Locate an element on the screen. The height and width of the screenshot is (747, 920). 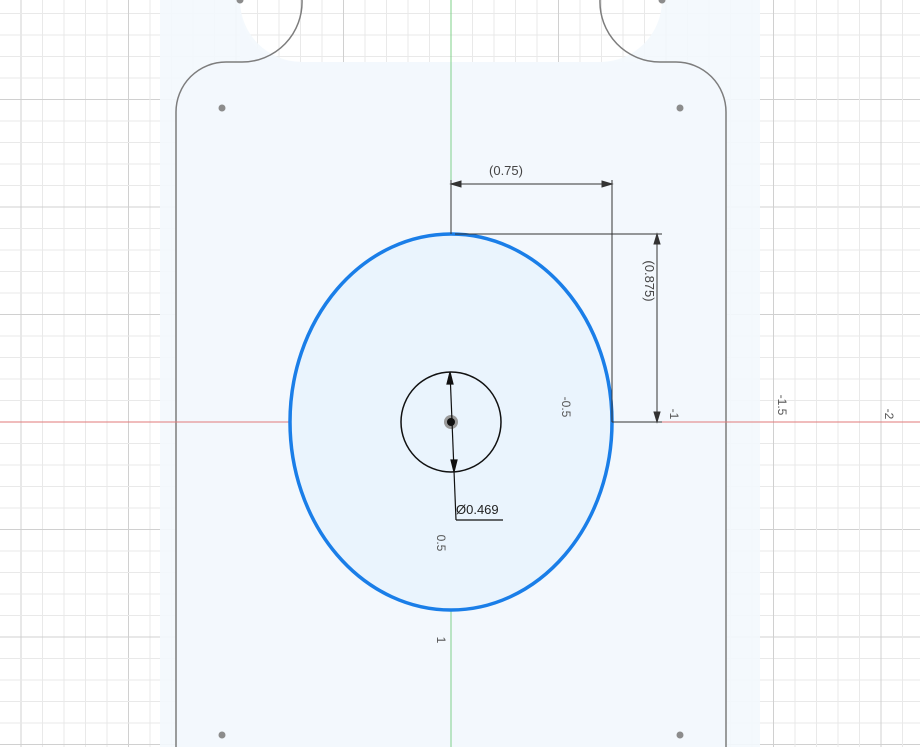
horizontal-dimension-label: (0.75) is located at coordinates (506, 170).